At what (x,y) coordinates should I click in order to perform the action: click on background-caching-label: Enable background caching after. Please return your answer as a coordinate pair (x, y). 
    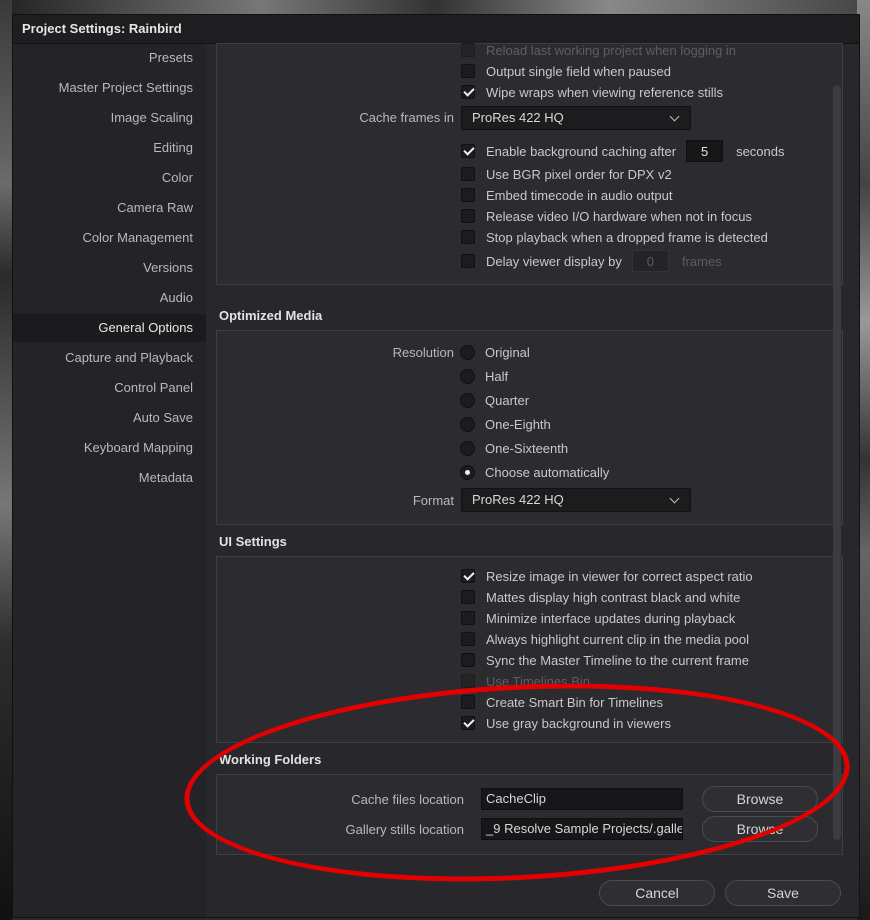
    Looking at the image, I should click on (581, 151).